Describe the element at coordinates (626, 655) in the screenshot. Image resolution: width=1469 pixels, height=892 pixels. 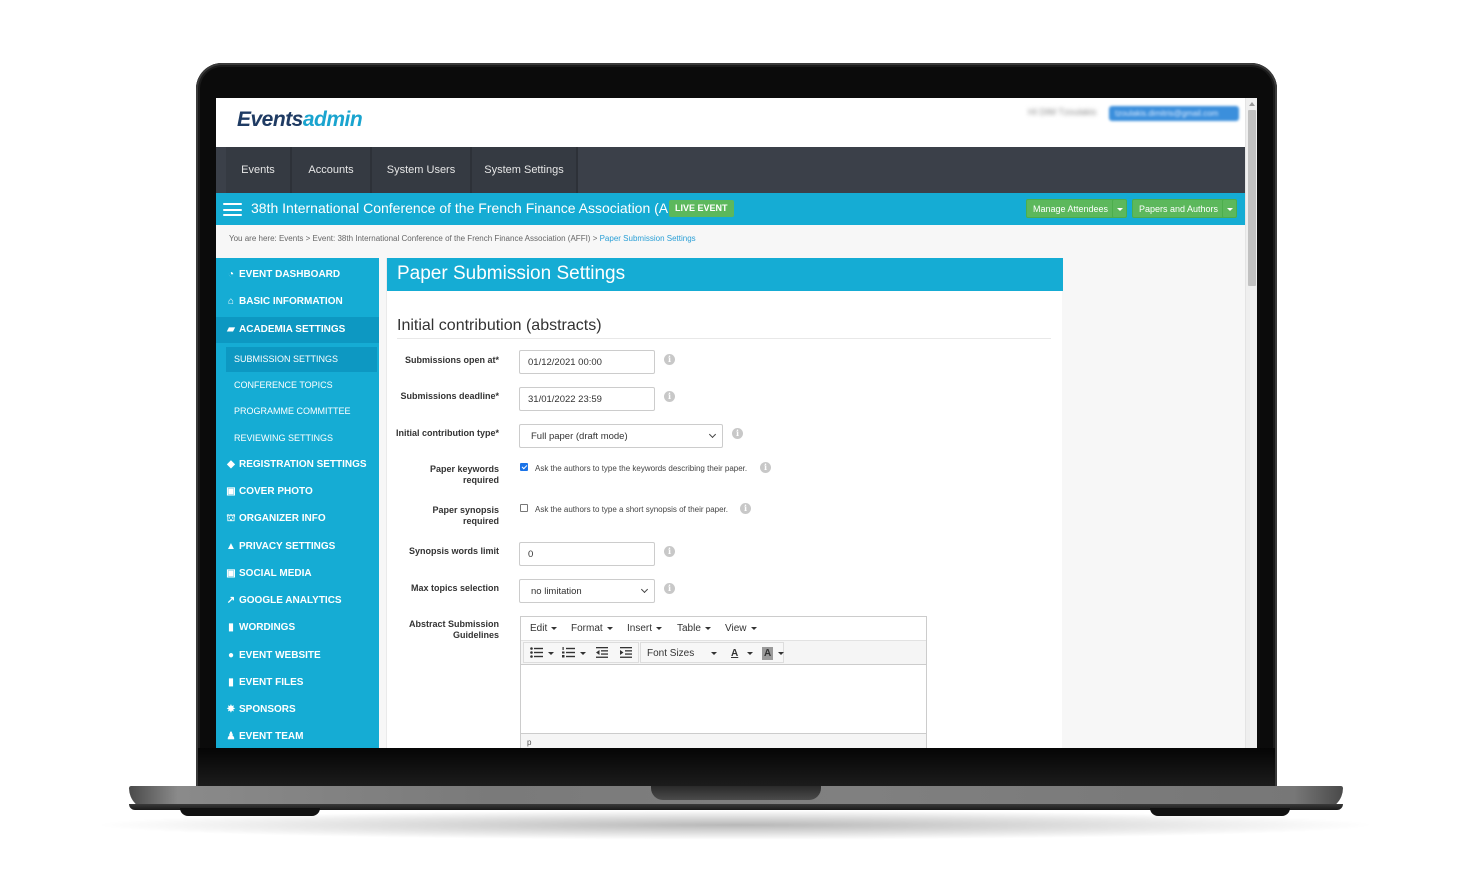
I see `indent-icon` at that location.